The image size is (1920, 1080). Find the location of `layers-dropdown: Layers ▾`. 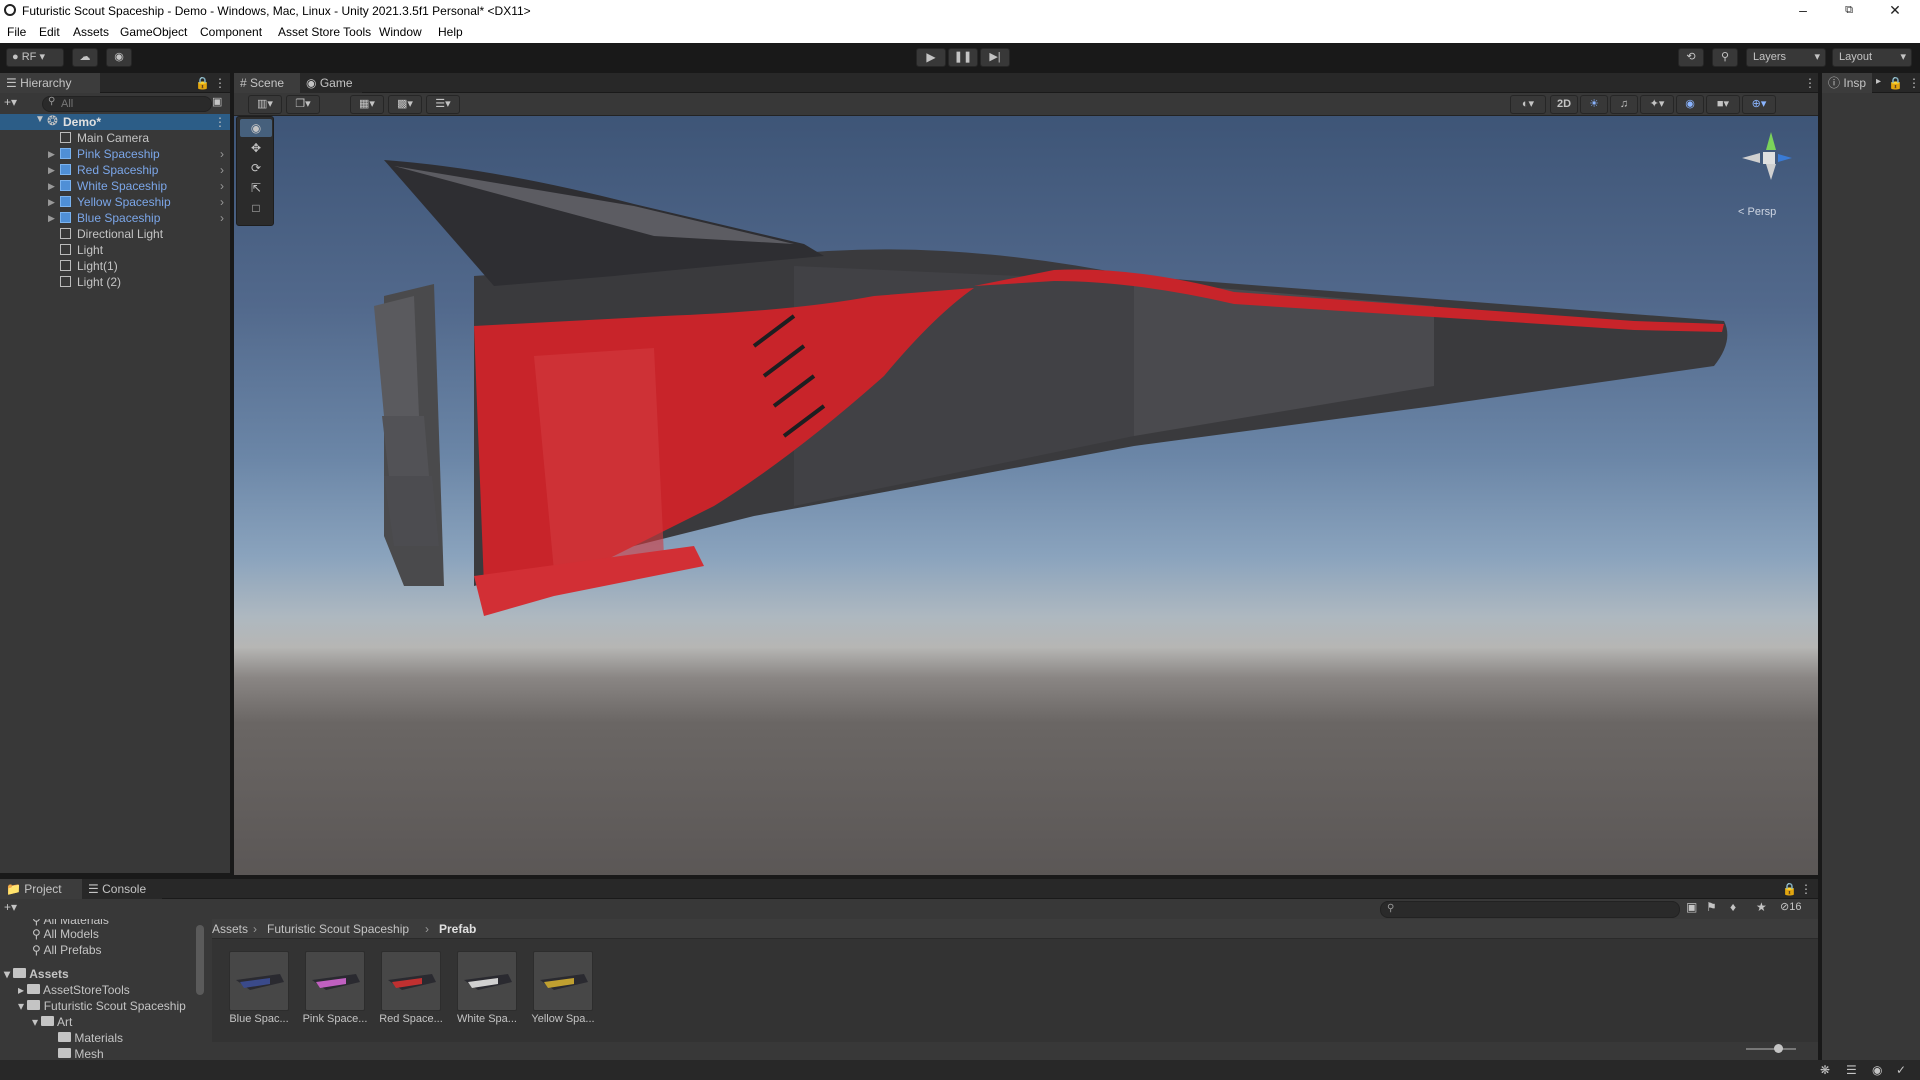

layers-dropdown: Layers ▾ is located at coordinates (1786, 57).